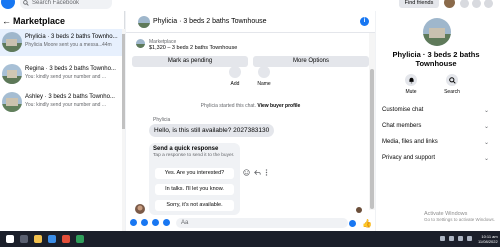  I want to click on chat-scrollbar-thumb, so click(372, 139).